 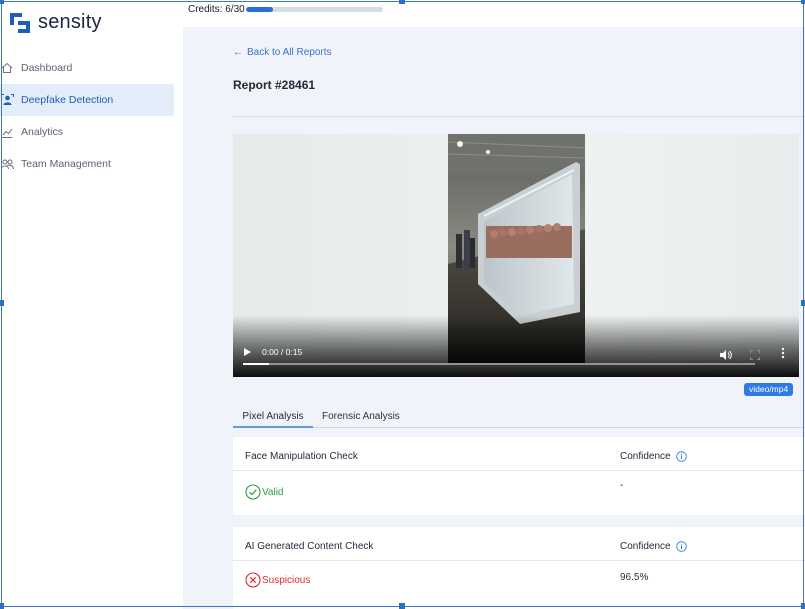 I want to click on sidebar-item-label: Dashboard, so click(x=47, y=68).